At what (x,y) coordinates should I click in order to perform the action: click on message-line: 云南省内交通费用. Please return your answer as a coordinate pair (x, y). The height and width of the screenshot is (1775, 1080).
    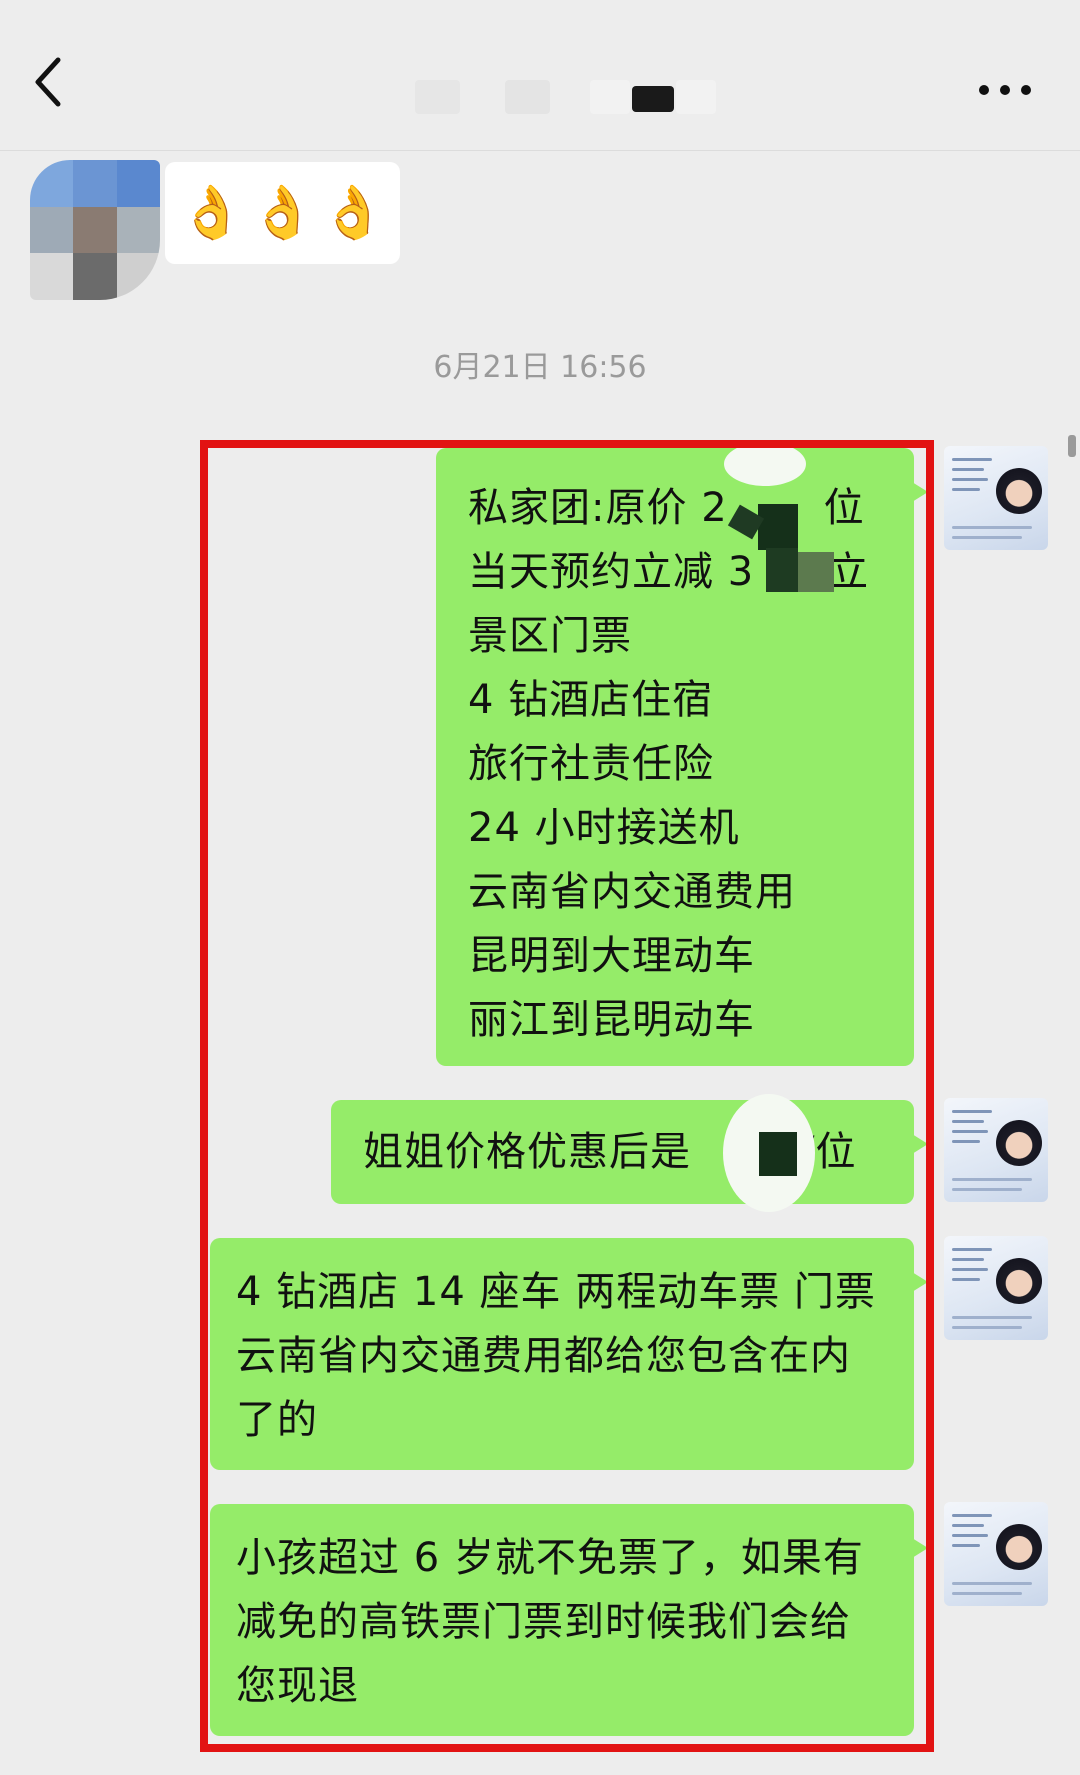
    Looking at the image, I should click on (632, 892).